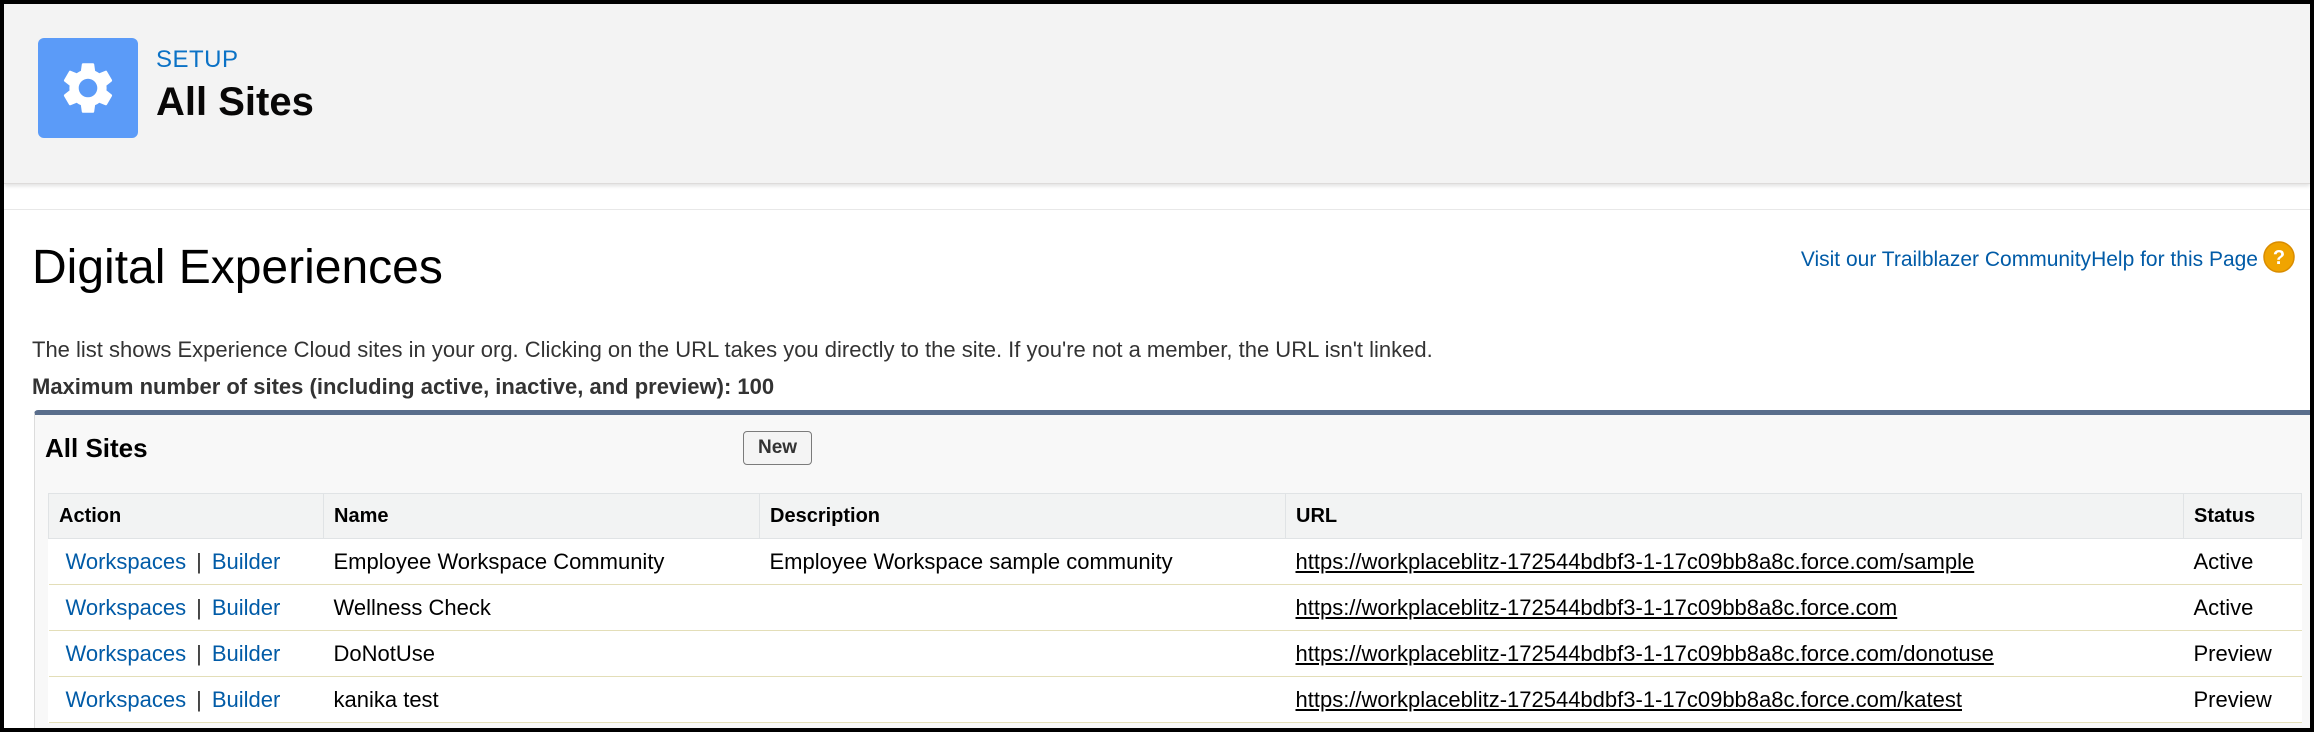 The width and height of the screenshot is (2314, 732). Describe the element at coordinates (1022, 561) in the screenshot. I see `site-description: Employee Workspace sample community` at that location.